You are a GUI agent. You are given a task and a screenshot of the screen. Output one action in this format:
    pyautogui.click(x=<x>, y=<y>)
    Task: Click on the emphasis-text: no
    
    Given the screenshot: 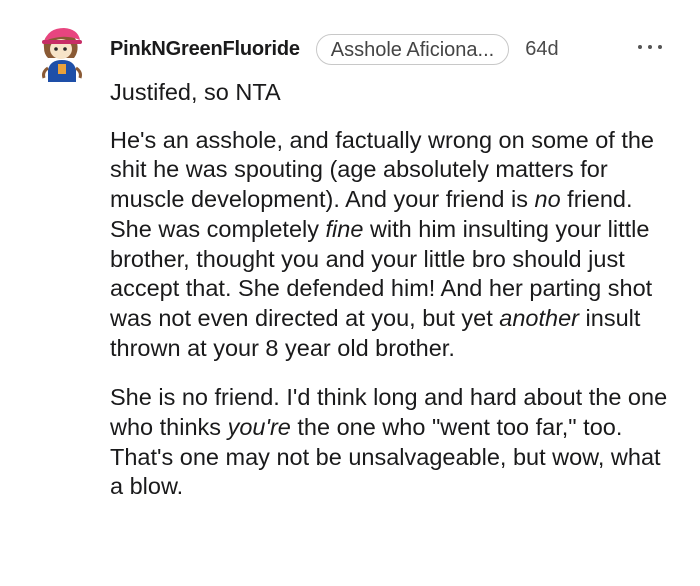 What is the action you would take?
    pyautogui.click(x=547, y=199)
    